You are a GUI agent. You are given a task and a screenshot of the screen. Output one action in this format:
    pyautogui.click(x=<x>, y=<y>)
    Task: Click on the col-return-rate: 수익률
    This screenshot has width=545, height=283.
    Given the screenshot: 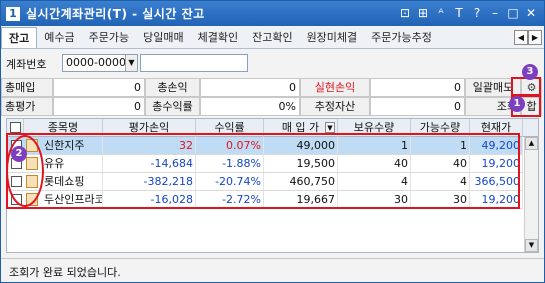 What is the action you would take?
    pyautogui.click(x=230, y=128)
    